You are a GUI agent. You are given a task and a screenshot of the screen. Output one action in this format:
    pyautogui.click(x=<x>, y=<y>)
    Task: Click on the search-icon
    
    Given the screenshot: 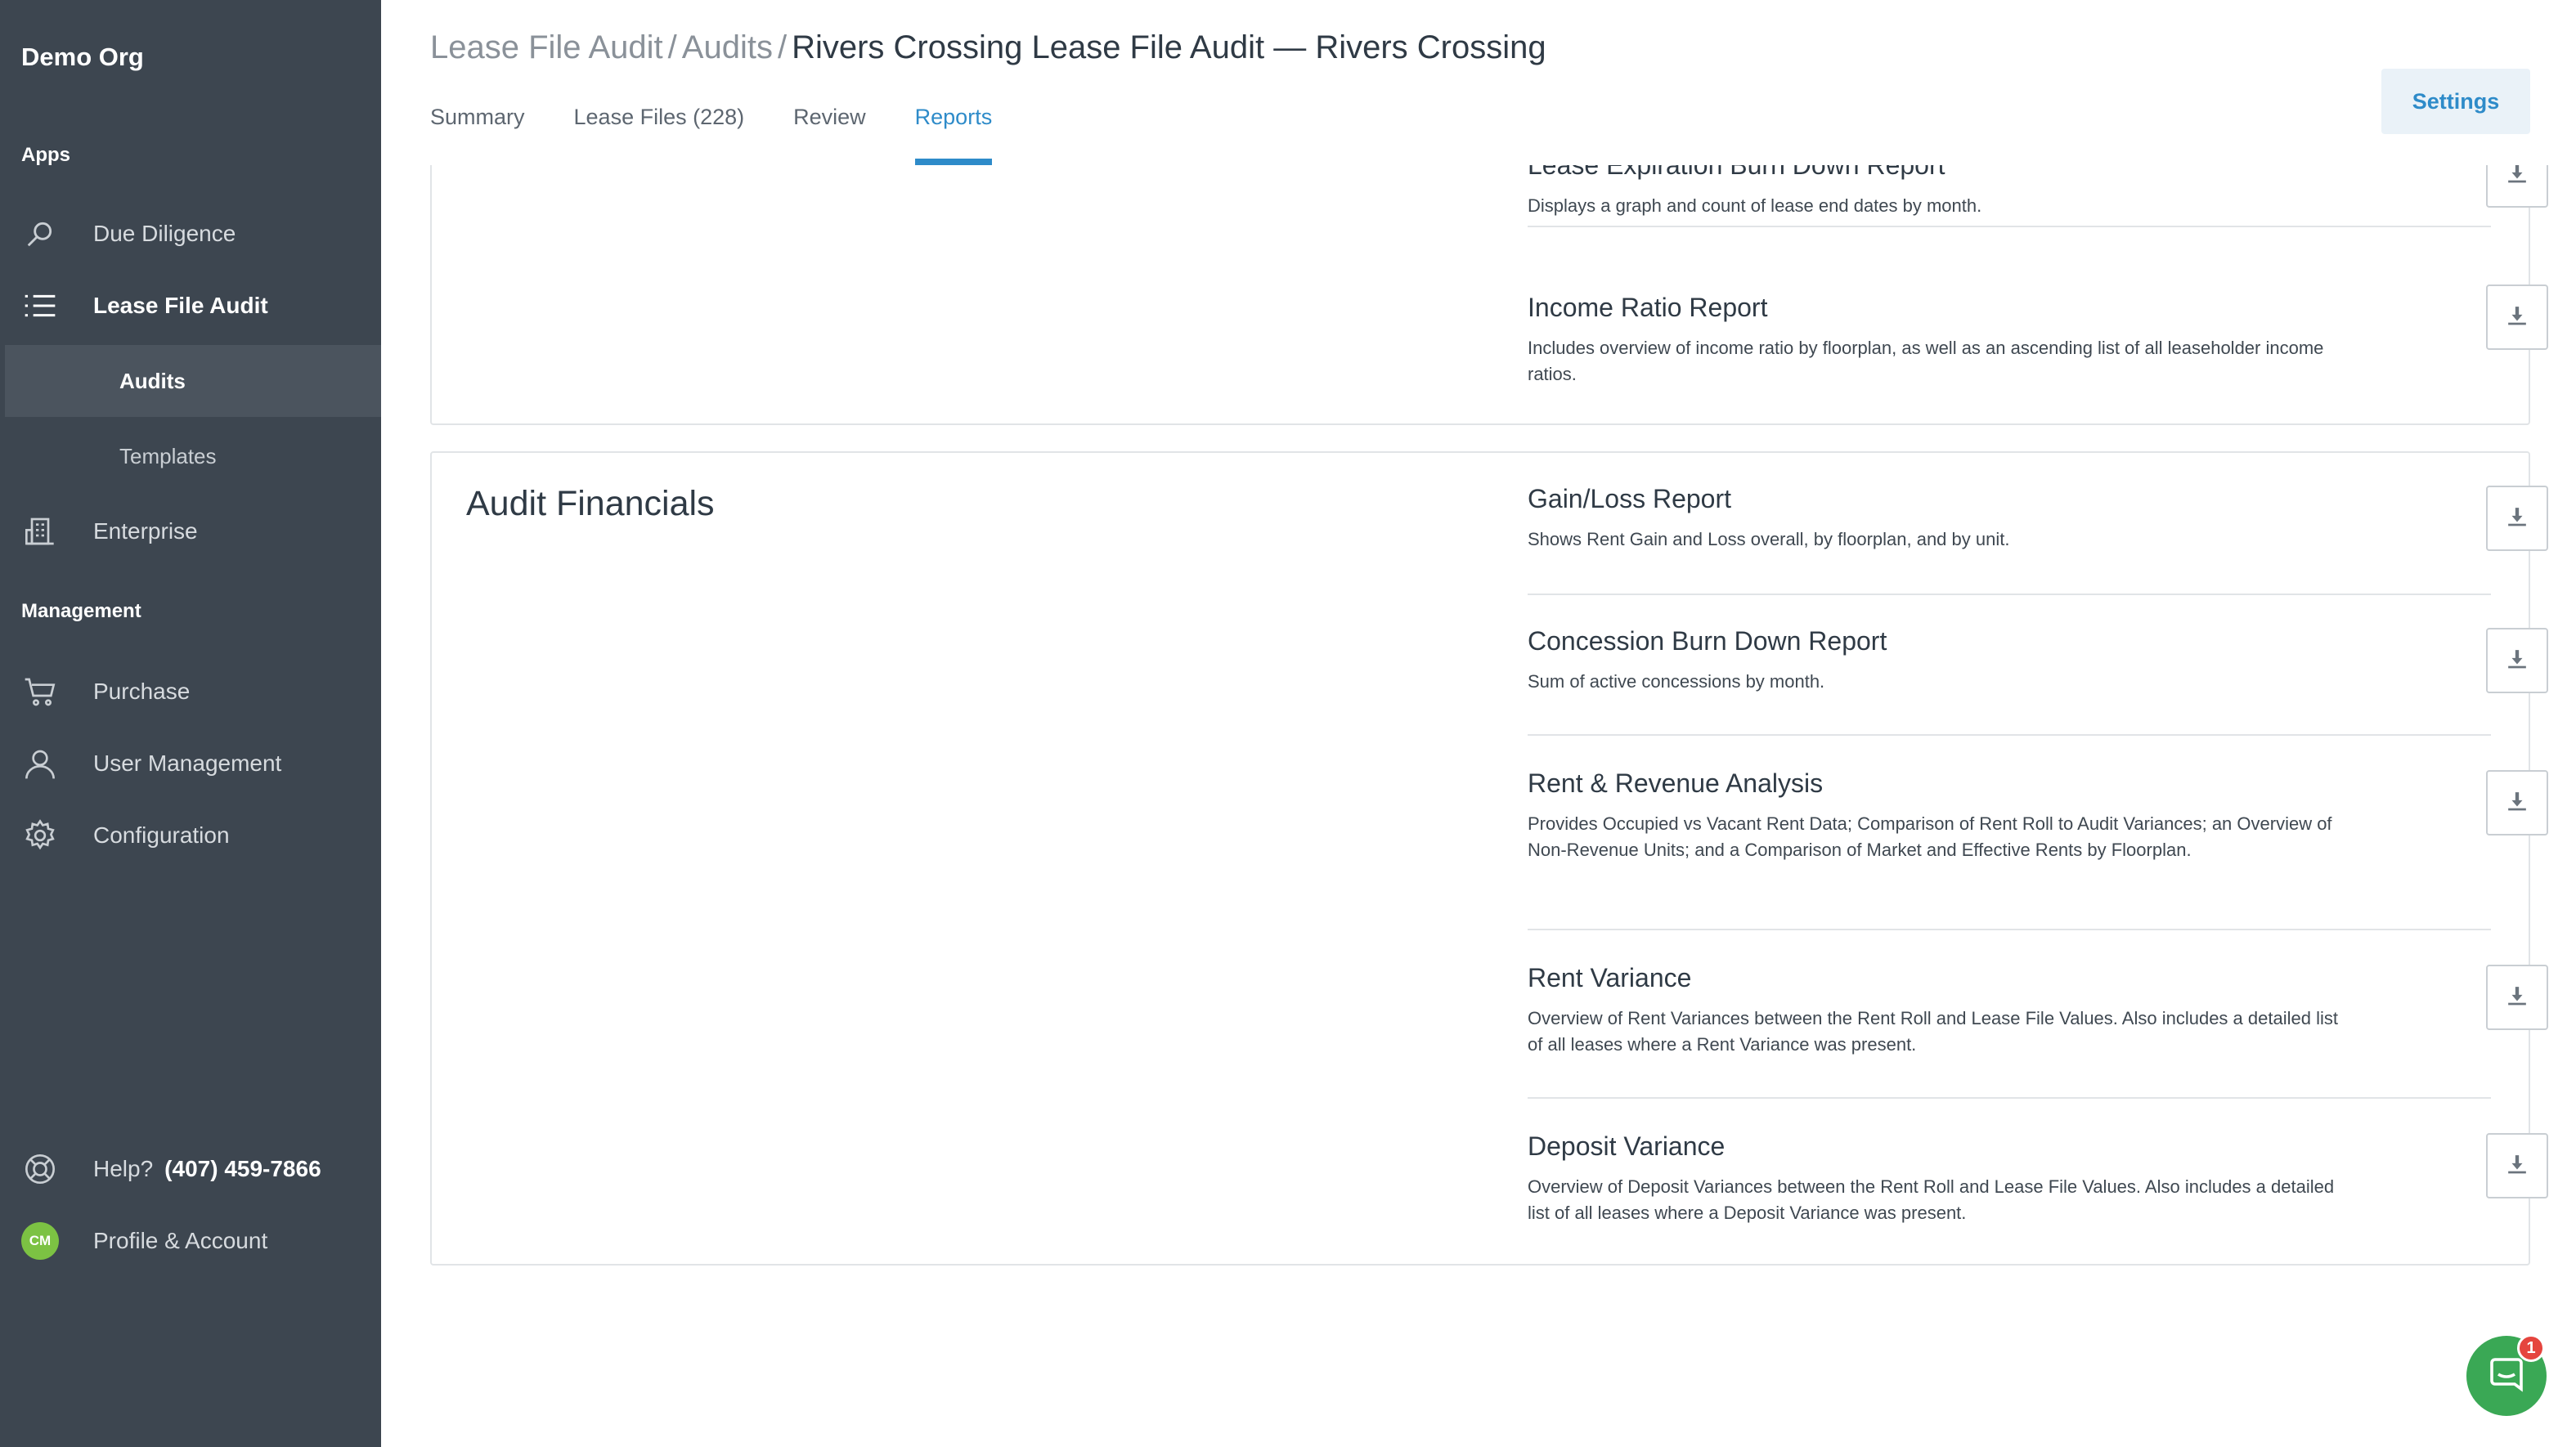 What is the action you would take?
    pyautogui.click(x=40, y=234)
    